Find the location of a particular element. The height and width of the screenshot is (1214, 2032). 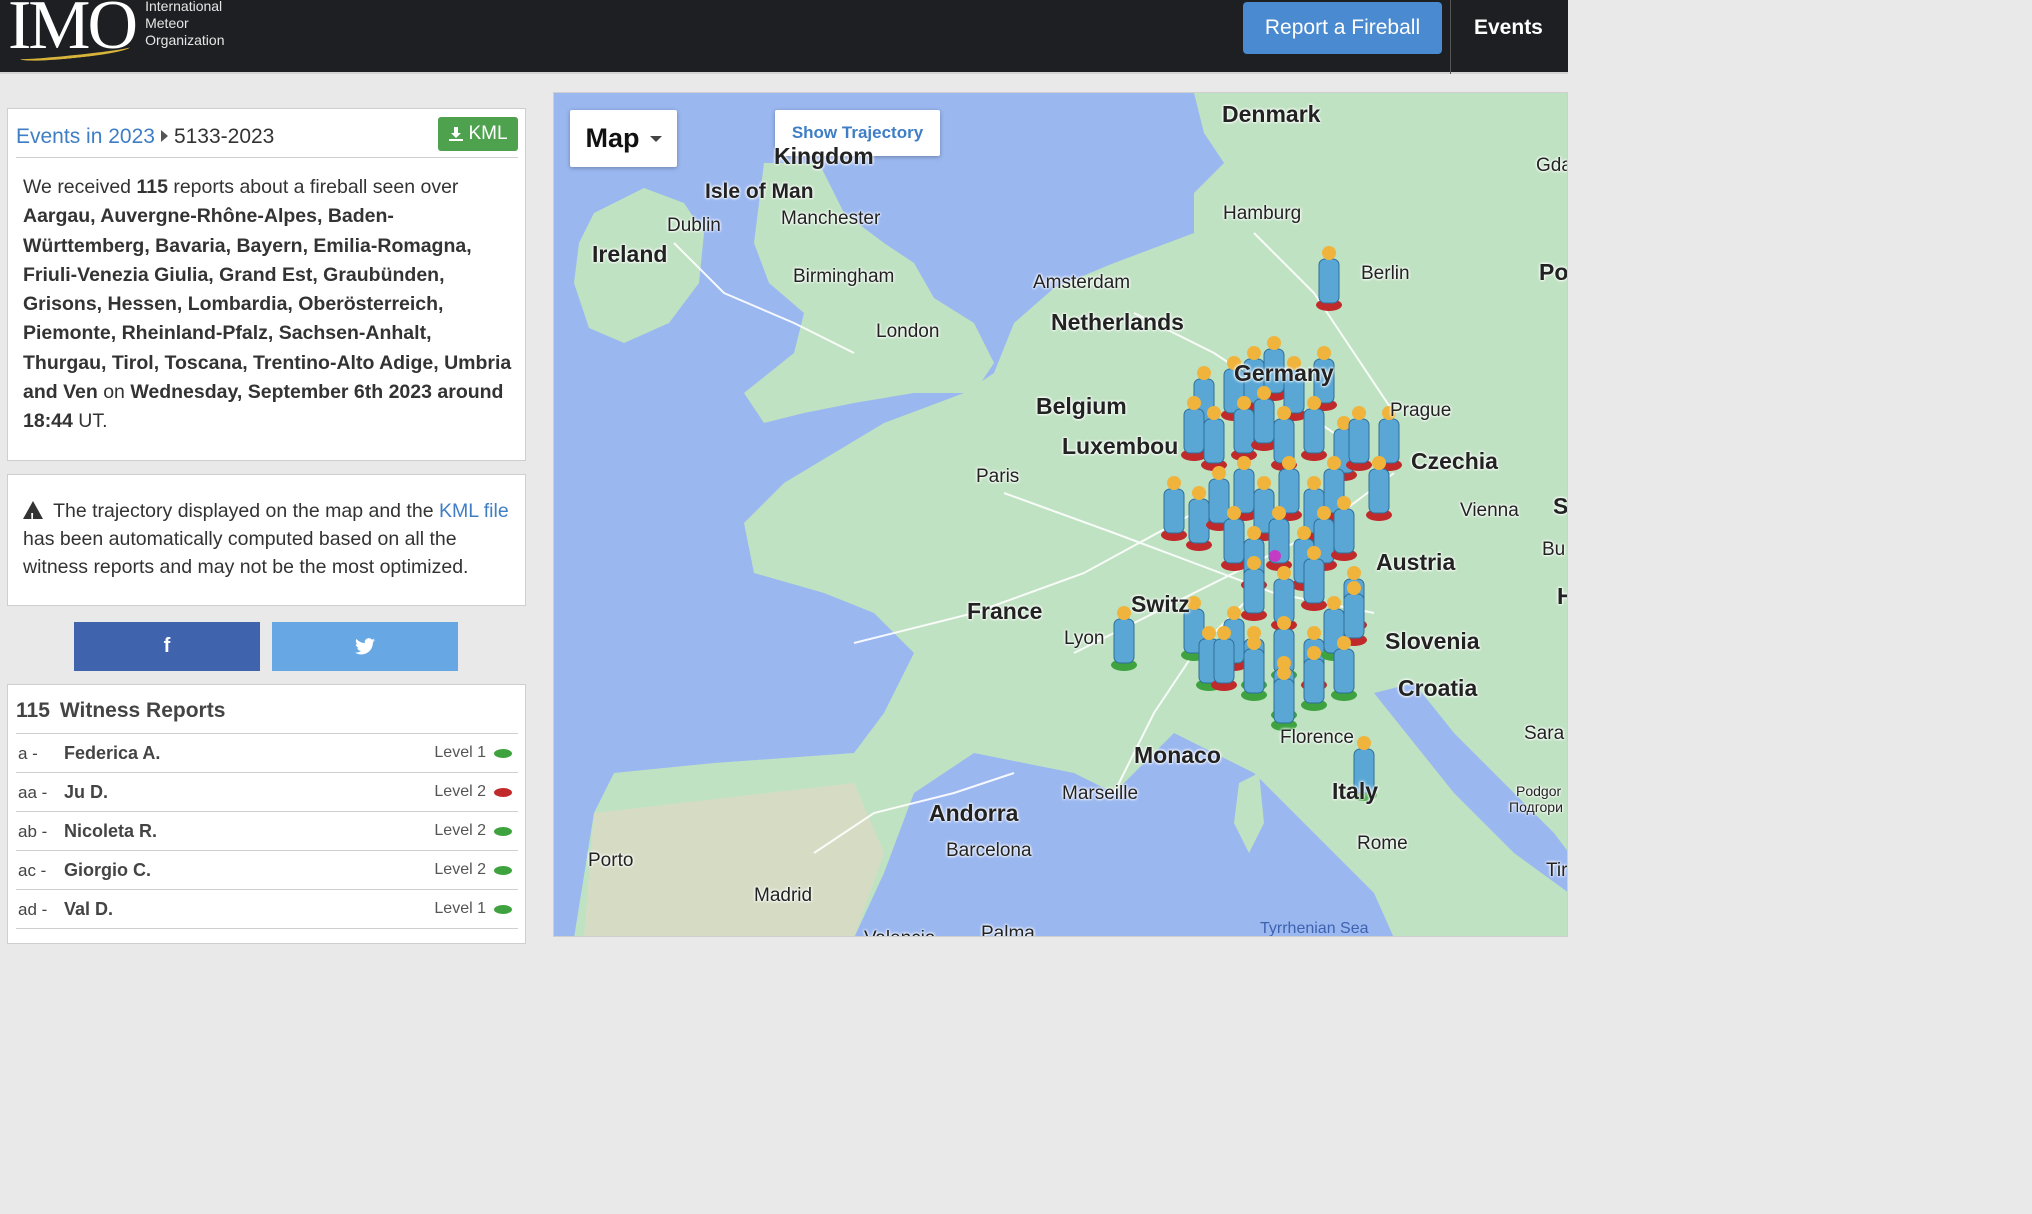

witness-name: Giorgio C. is located at coordinates (107, 870).